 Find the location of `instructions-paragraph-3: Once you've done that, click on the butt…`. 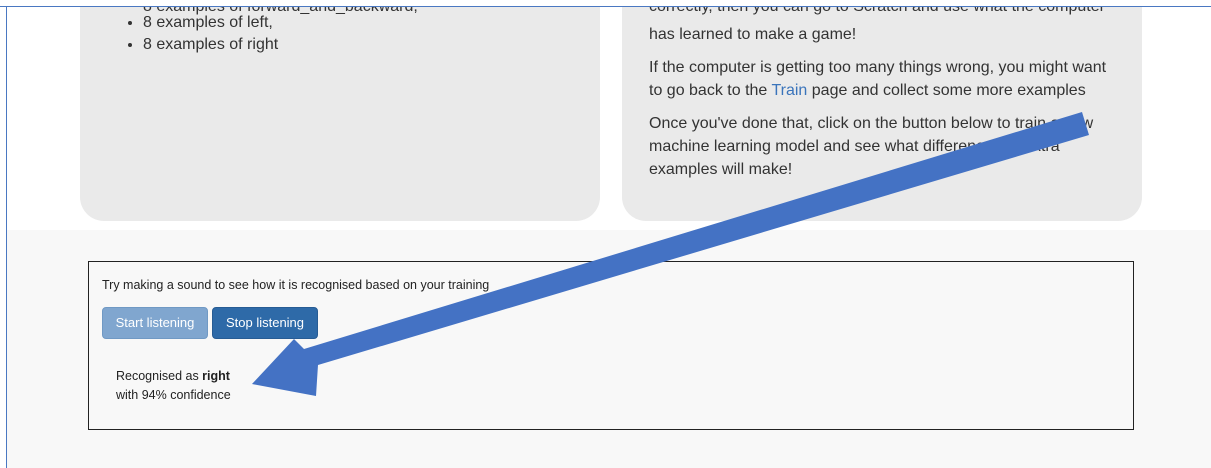

instructions-paragraph-3: Once you've done that, click on the butt… is located at coordinates (871, 146).